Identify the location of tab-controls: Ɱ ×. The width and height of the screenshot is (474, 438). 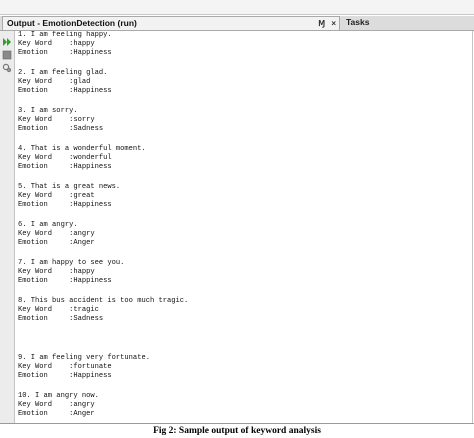
(325, 23).